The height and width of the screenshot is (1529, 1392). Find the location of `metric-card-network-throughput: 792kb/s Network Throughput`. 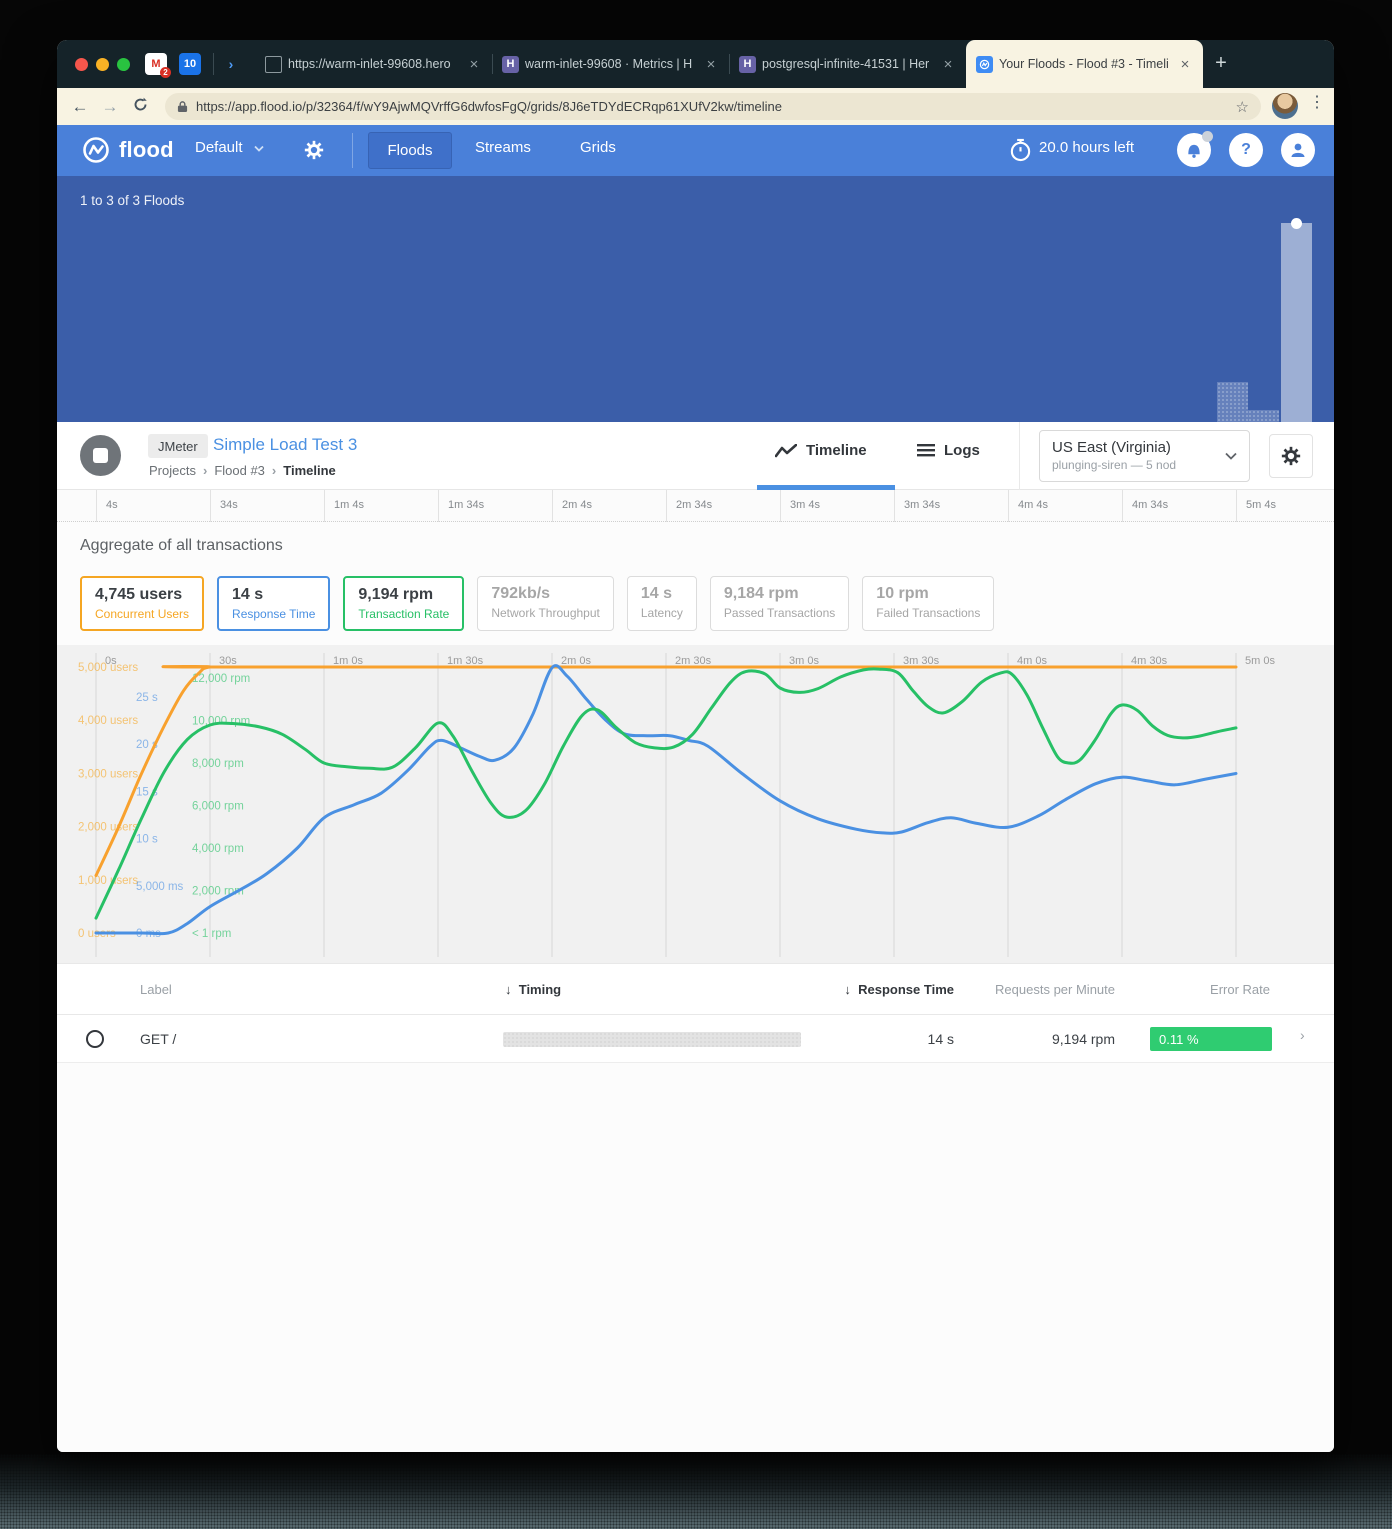

metric-card-network-throughput: 792kb/s Network Throughput is located at coordinates (545, 603).